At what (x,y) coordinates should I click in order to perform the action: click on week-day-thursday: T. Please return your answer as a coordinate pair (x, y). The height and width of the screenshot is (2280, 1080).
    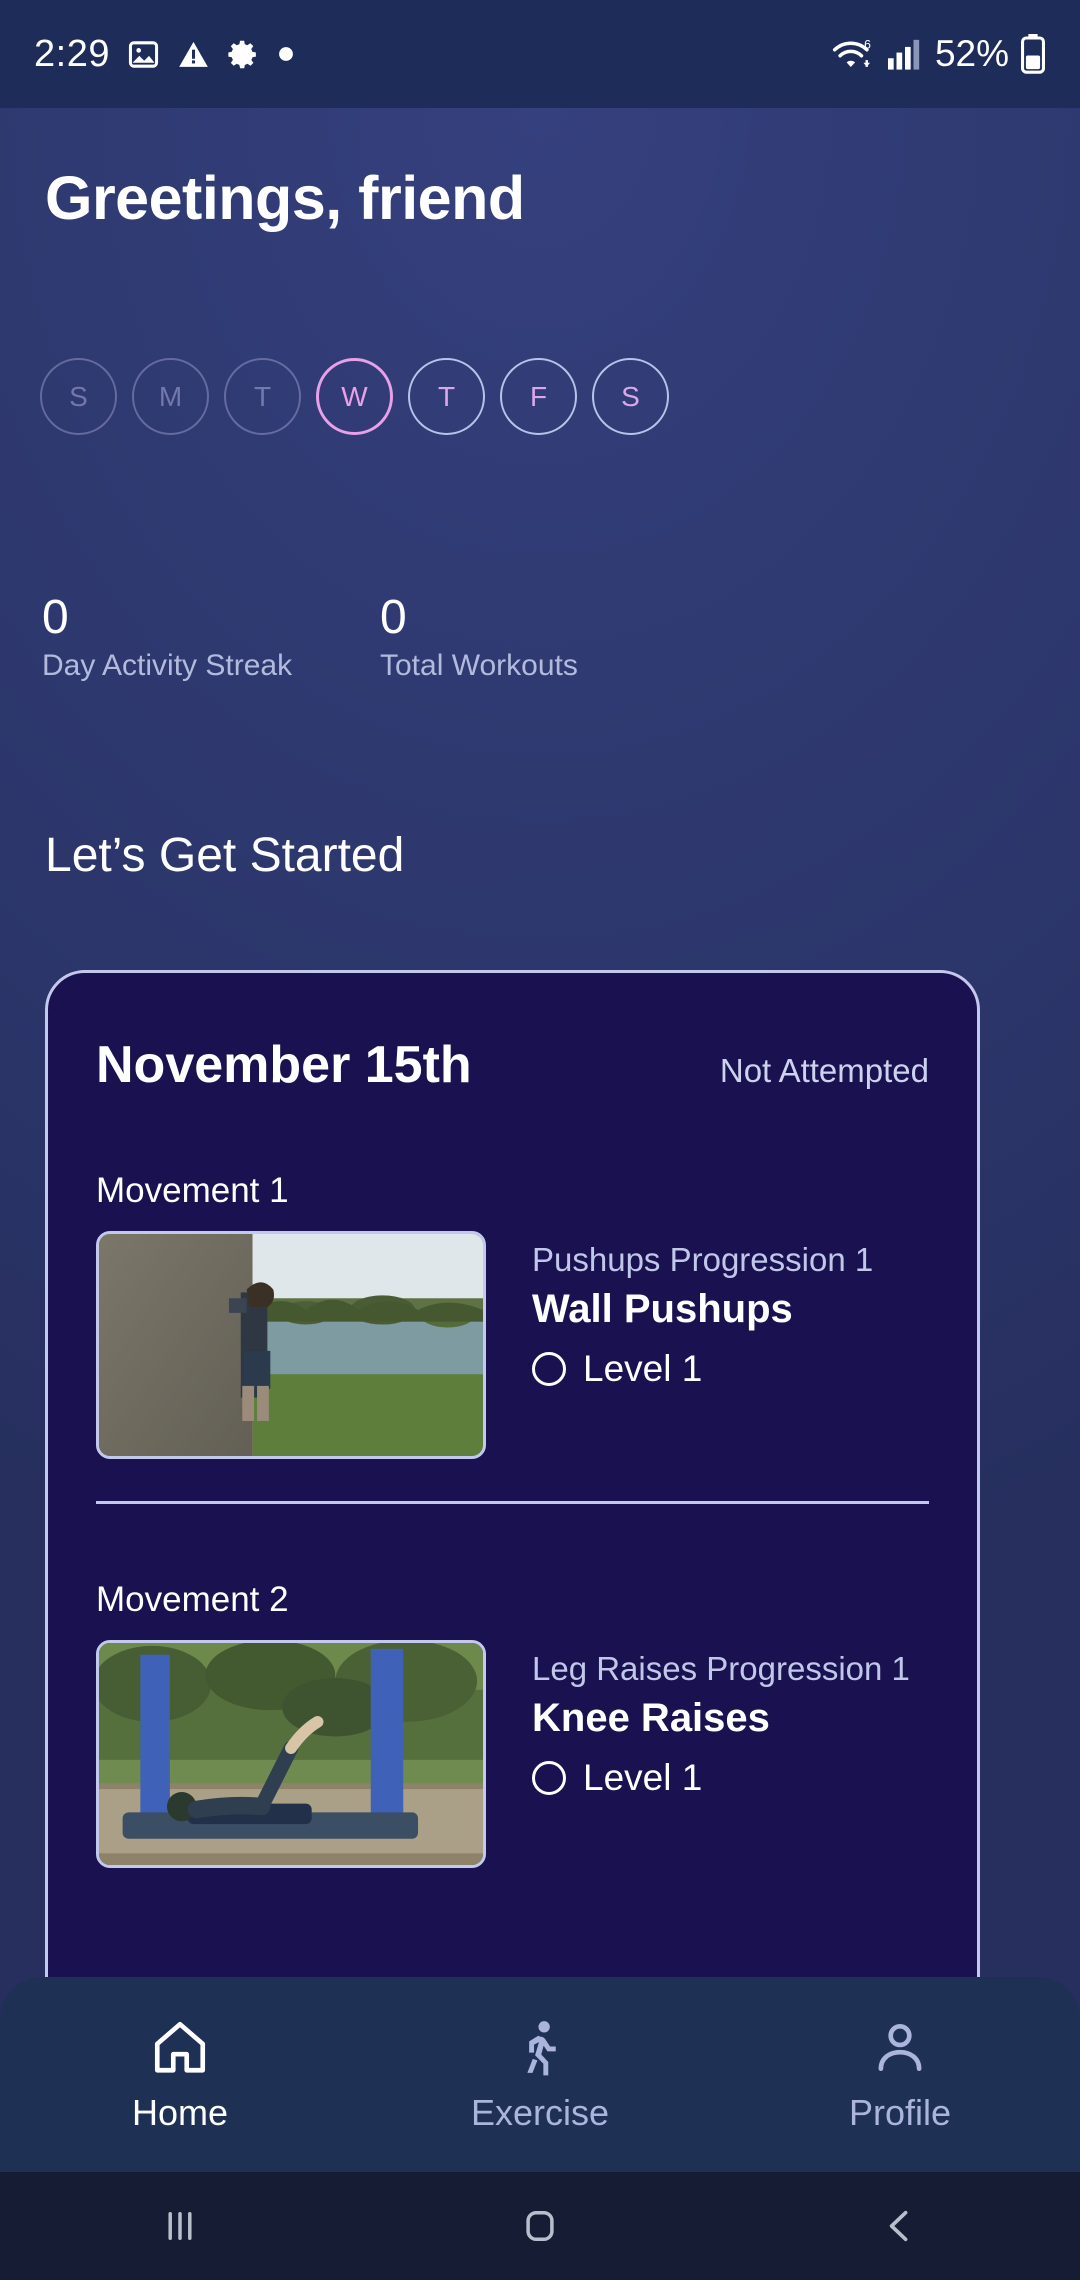
    Looking at the image, I should click on (446, 396).